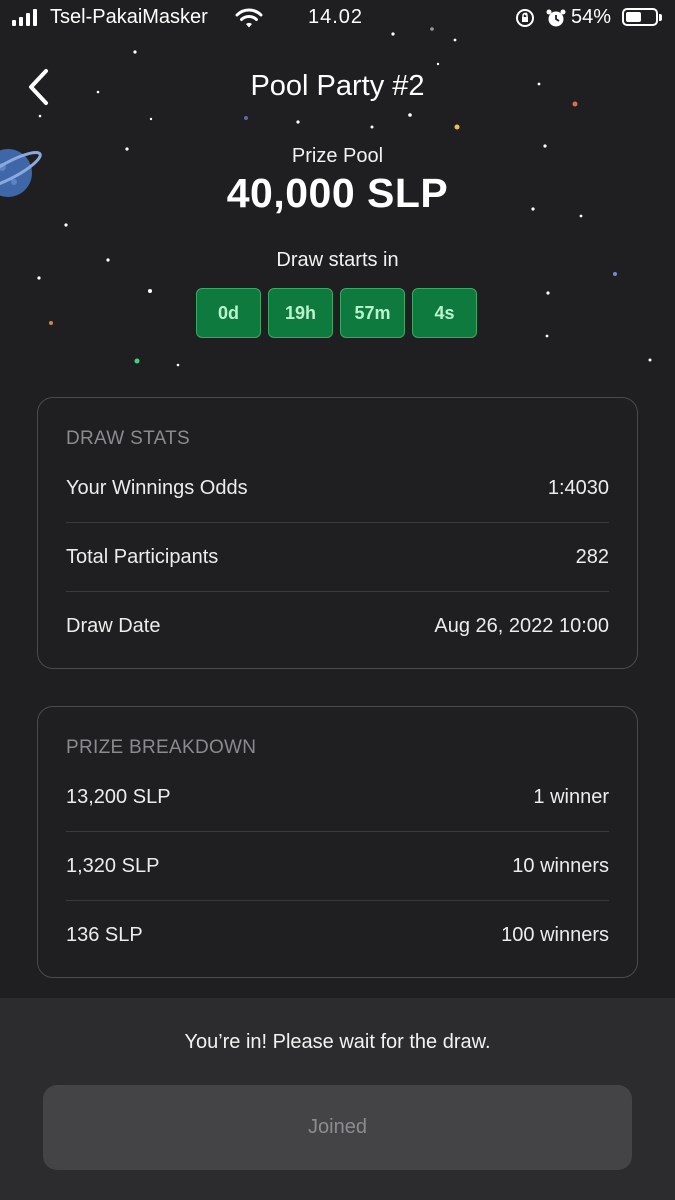 This screenshot has width=675, height=1200. What do you see at coordinates (337, 626) in the screenshot?
I see `stats-row-draw-date: Draw Date Aug 26, 2022 10:00` at bounding box center [337, 626].